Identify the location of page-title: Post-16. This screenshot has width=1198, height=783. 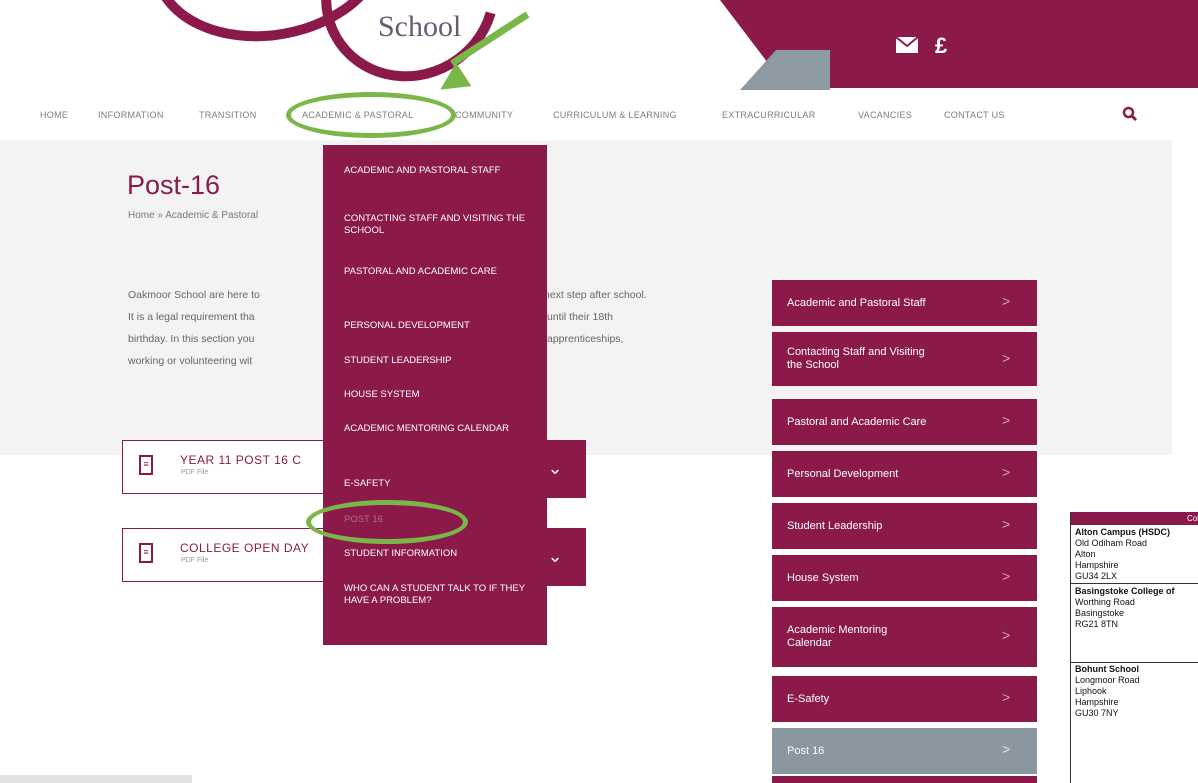
(174, 185).